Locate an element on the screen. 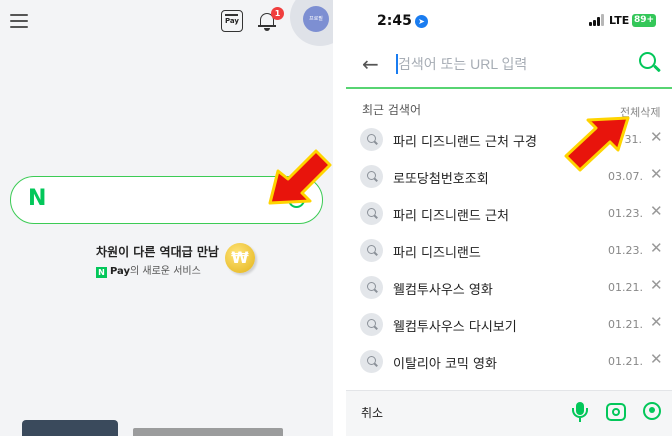 This screenshot has height=436, width=672. promo-subtext: N Pay의 새로운 서비스 is located at coordinates (148, 270).